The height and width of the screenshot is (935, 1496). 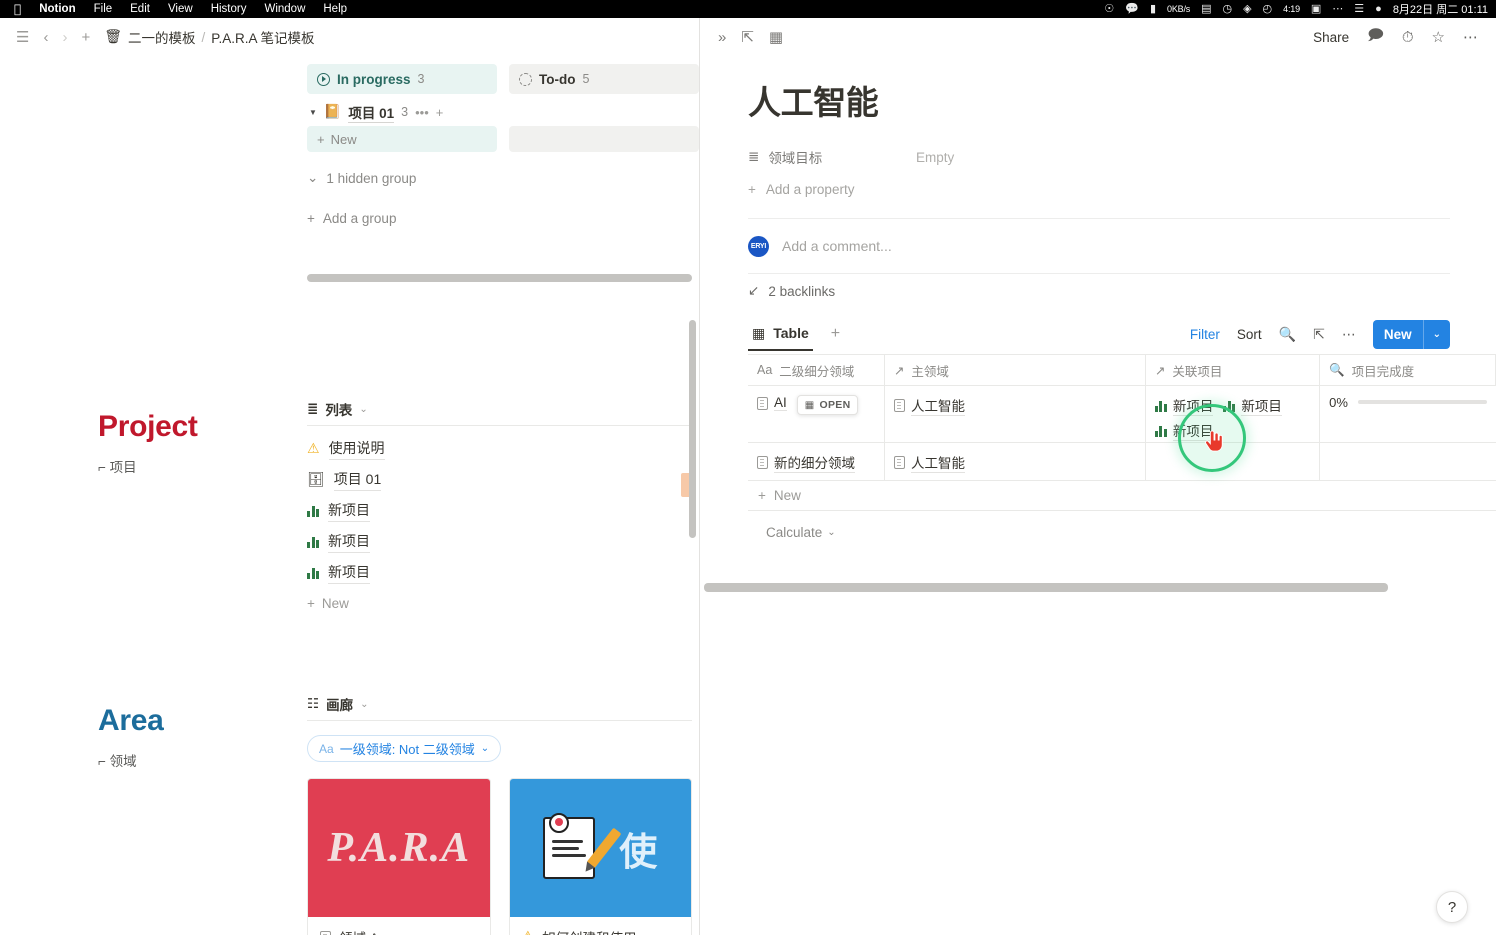 What do you see at coordinates (1408, 414) in the screenshot?
I see `cell-progress: 0%` at bounding box center [1408, 414].